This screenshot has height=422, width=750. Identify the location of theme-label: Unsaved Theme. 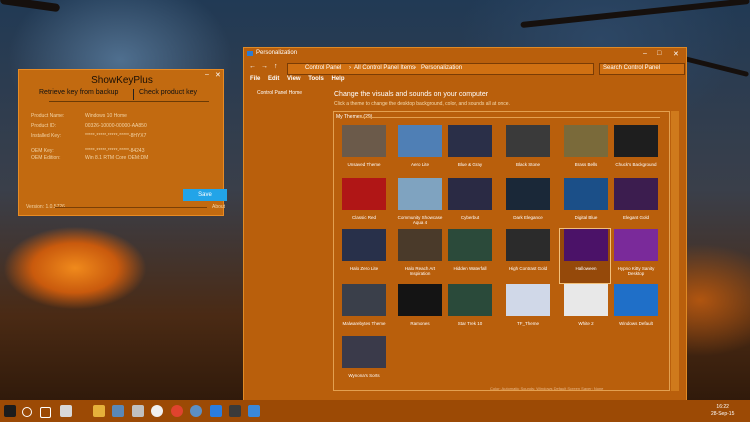
(364, 164).